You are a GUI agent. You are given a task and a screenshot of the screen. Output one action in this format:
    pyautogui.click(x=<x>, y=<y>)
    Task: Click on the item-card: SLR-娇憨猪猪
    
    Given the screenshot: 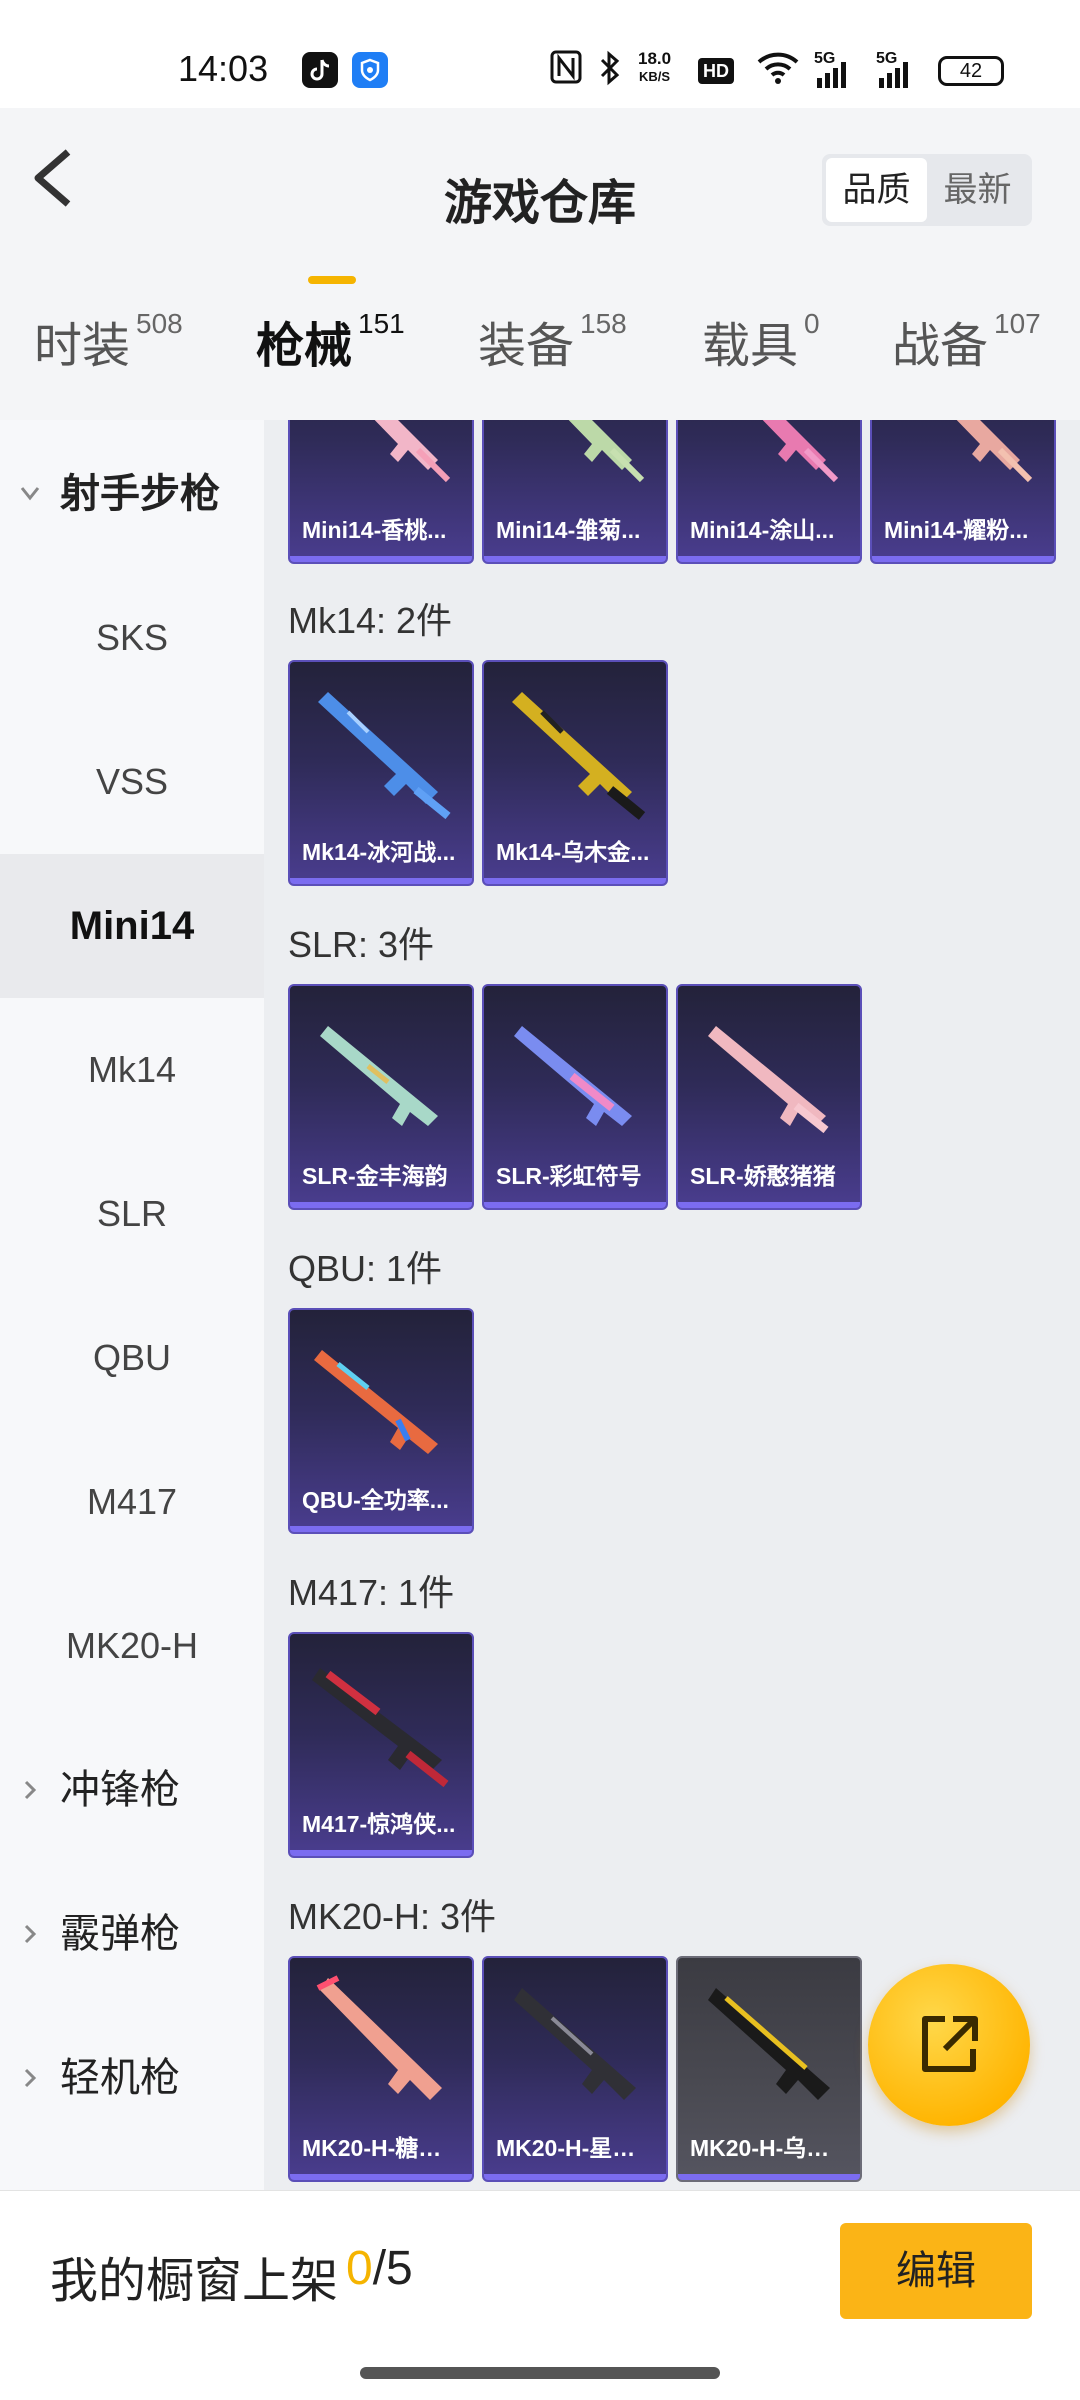 What is the action you would take?
    pyautogui.click(x=769, y=1097)
    